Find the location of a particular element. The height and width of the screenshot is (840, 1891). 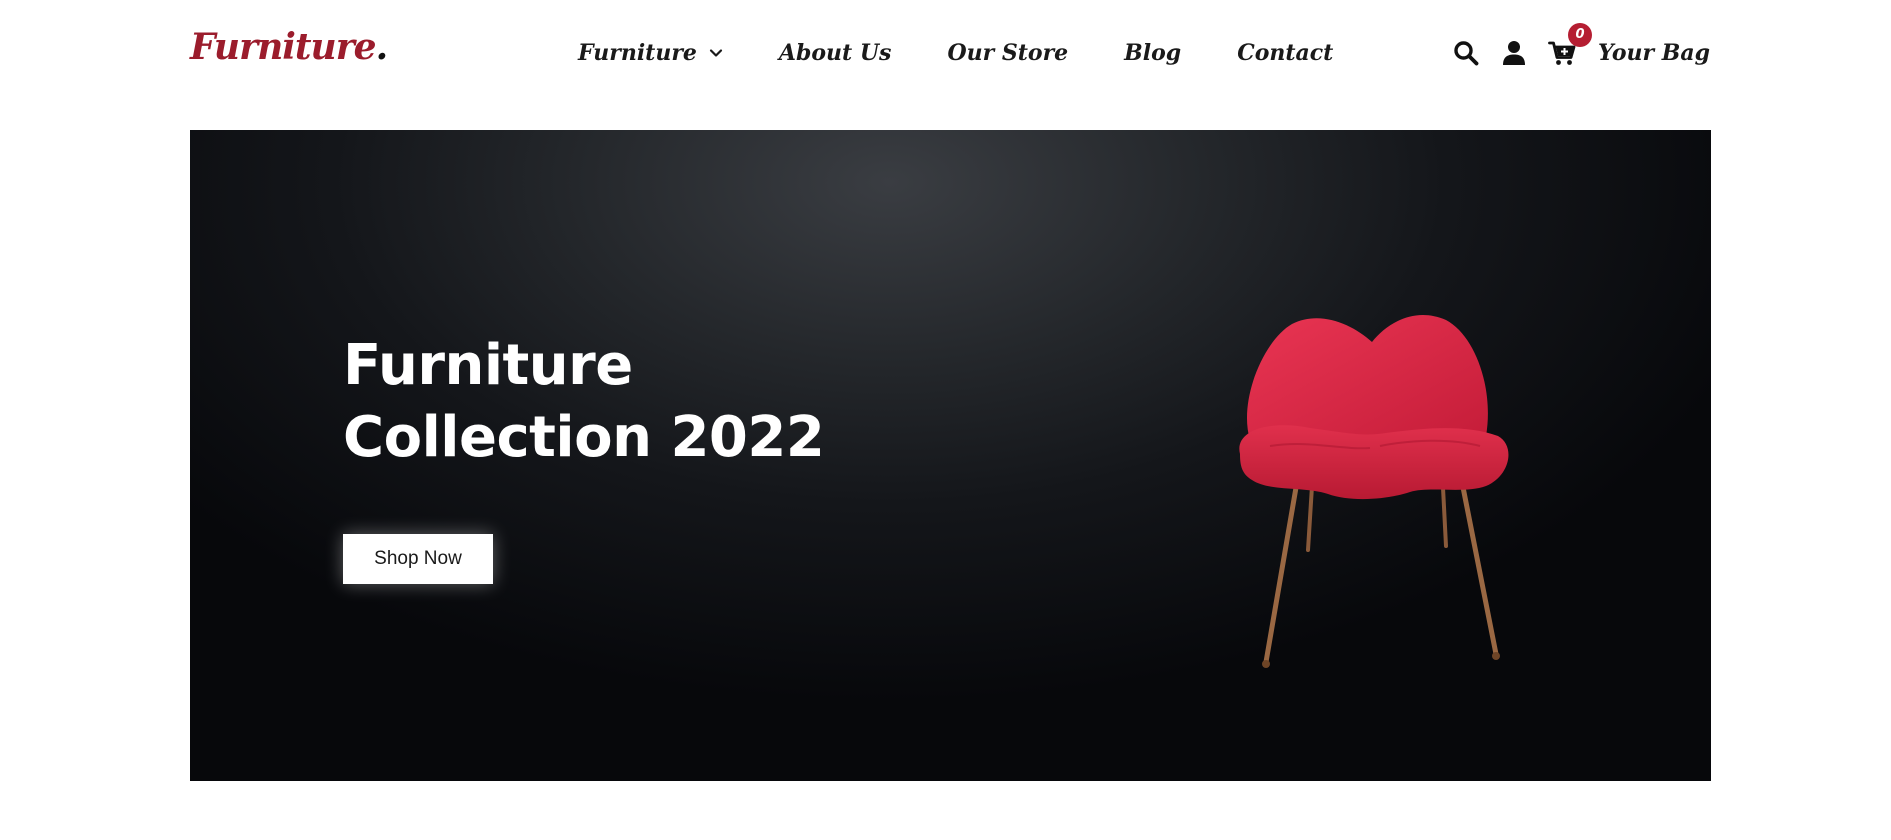

chevron-down-icon is located at coordinates (716, 53).